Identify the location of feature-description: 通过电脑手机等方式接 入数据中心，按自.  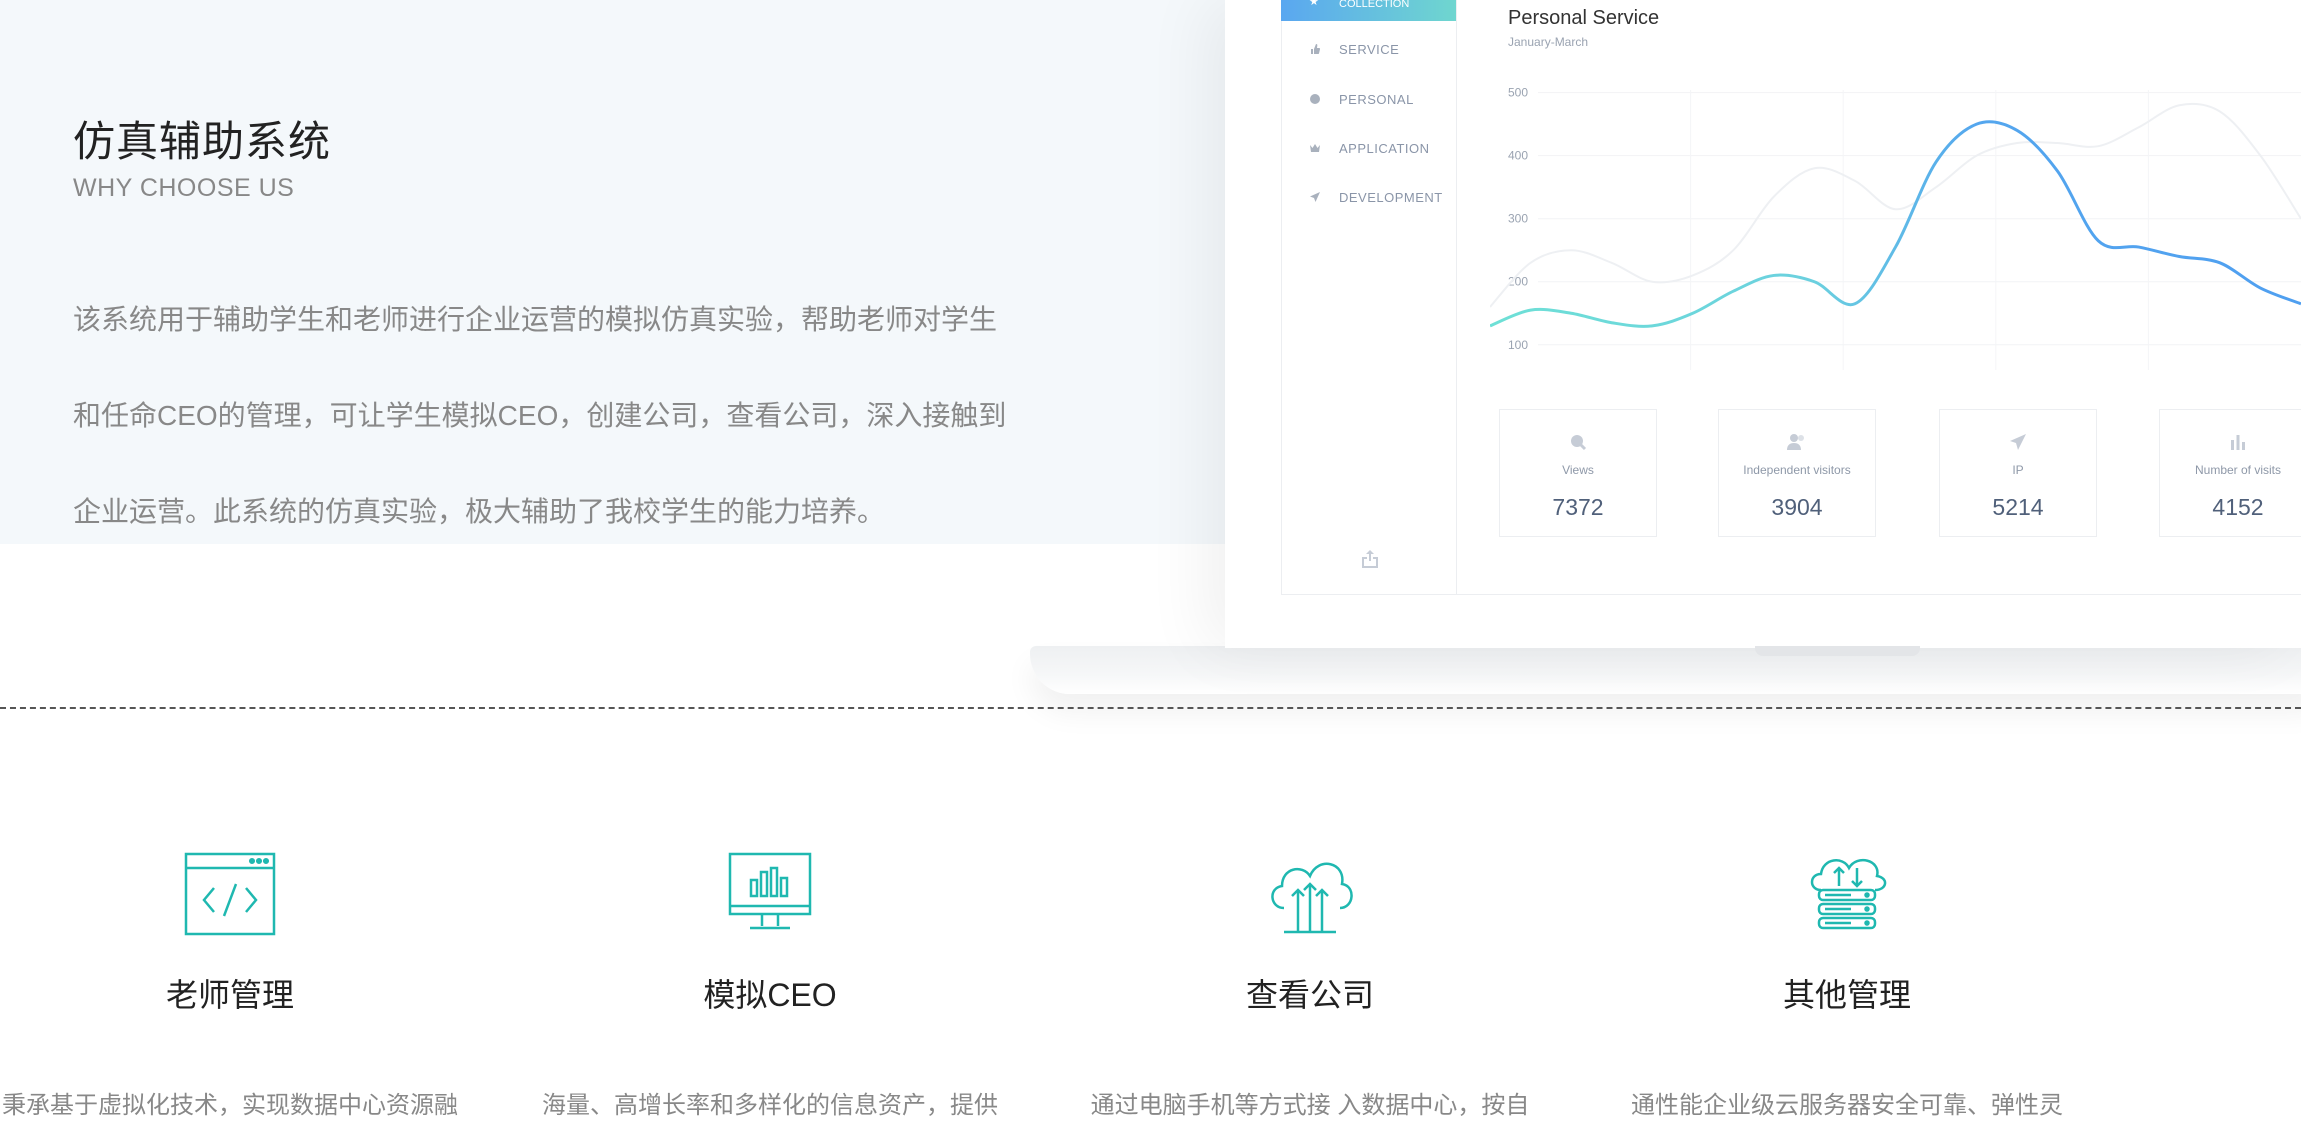
(1310, 1105).